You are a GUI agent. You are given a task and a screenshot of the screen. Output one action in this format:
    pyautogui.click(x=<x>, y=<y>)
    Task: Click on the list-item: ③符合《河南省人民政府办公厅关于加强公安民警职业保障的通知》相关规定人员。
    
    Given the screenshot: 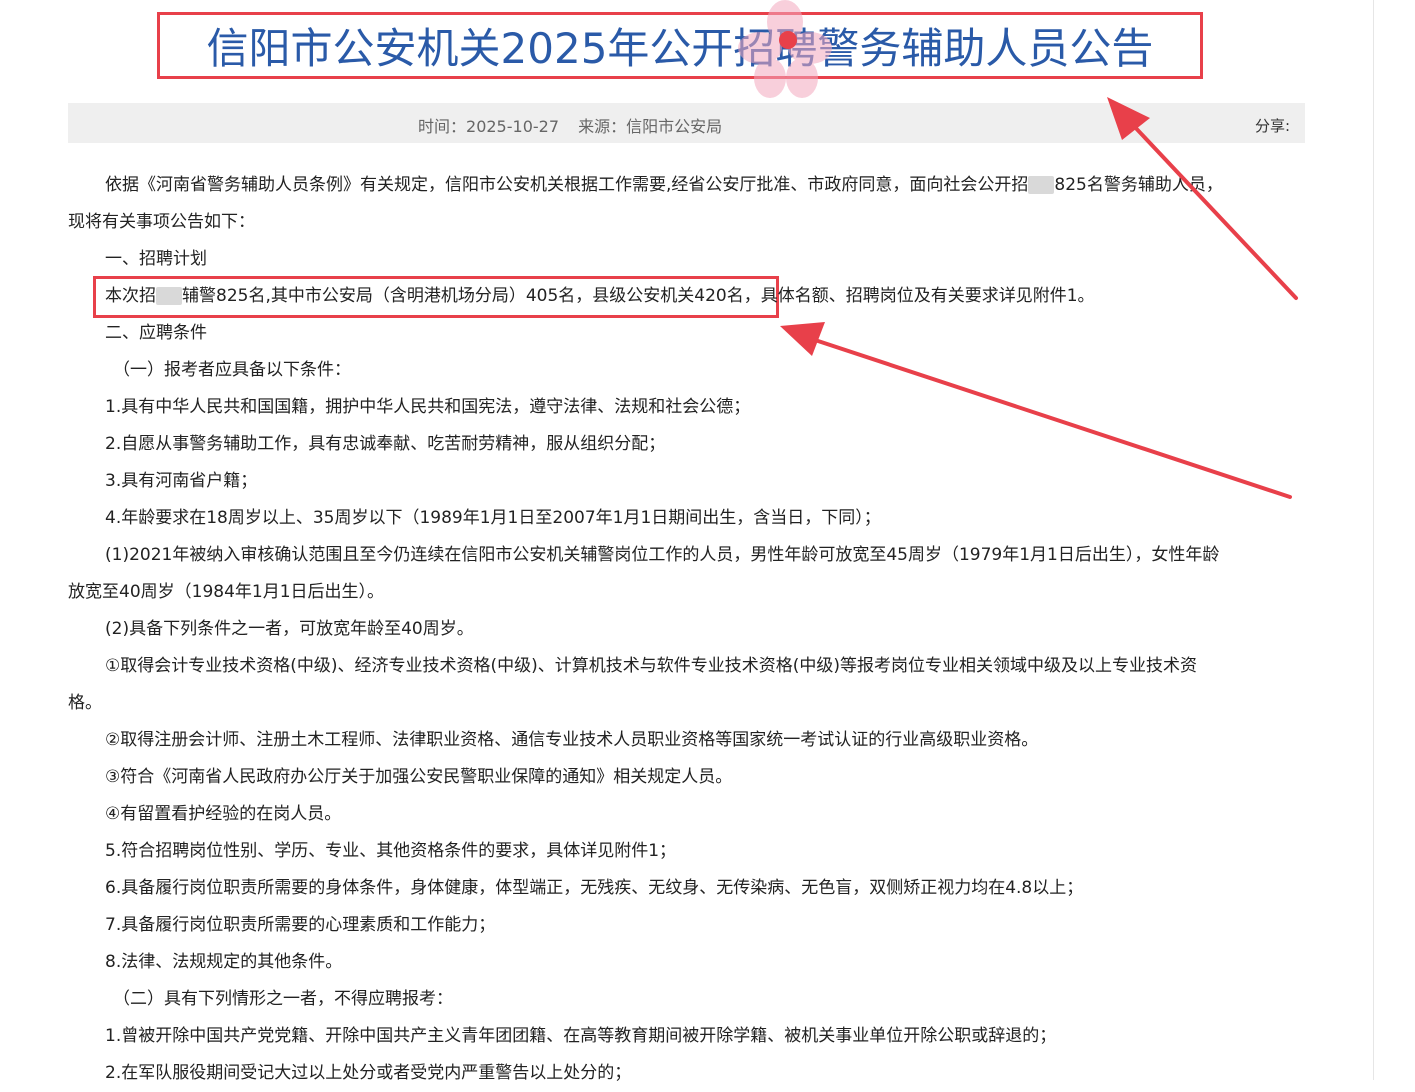 What is the action you would take?
    pyautogui.click(x=419, y=777)
    